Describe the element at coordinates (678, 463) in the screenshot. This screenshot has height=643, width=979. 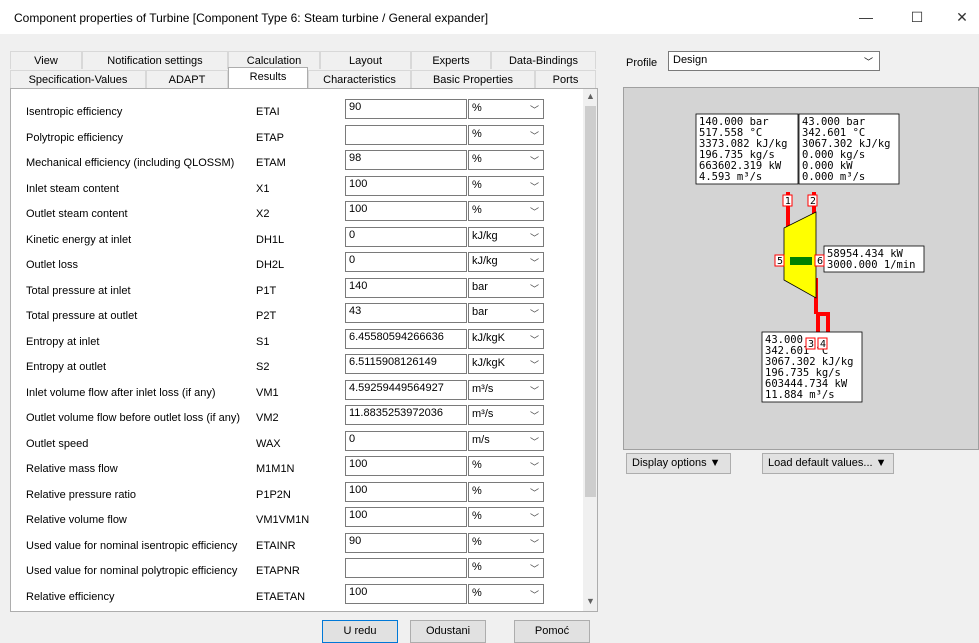
I see `display-options-button: Display options ▼` at that location.